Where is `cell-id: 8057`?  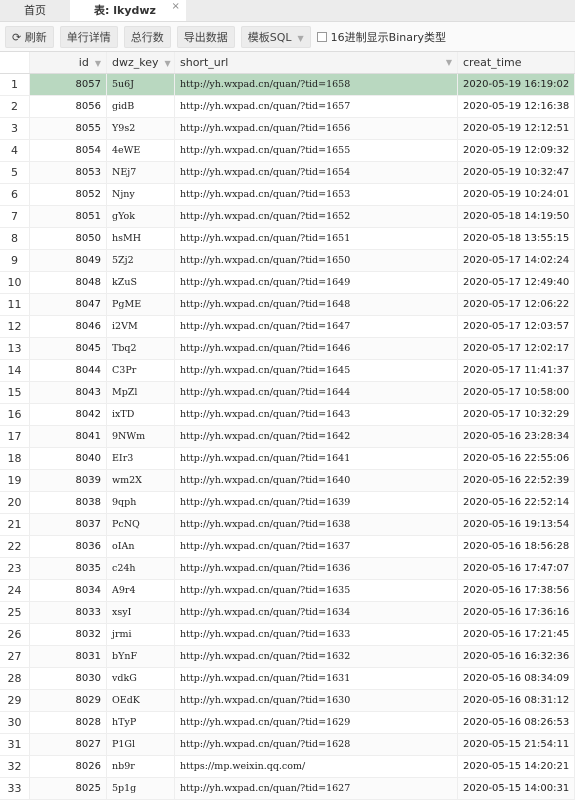 cell-id: 8057 is located at coordinates (68, 84).